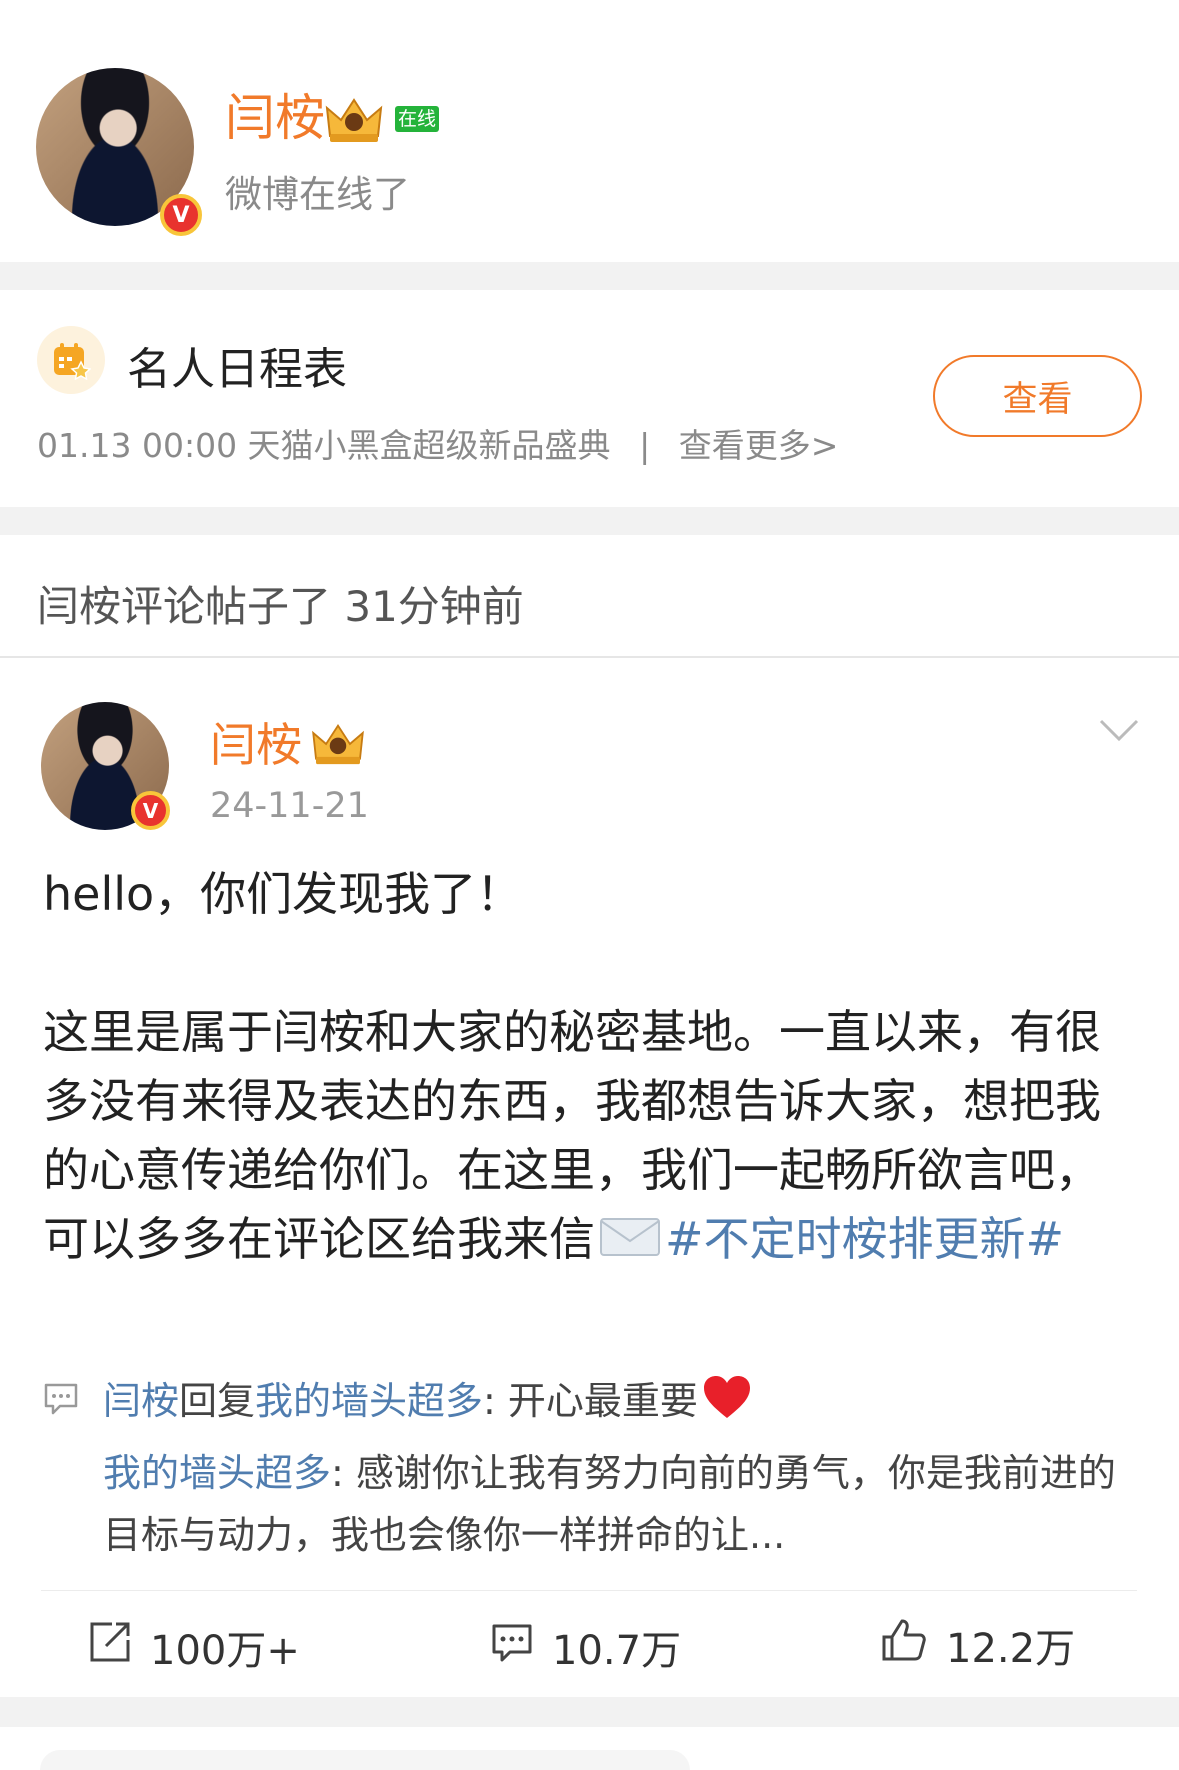 The image size is (1179, 1770). I want to click on repost-count: 100万+, so click(225, 1651).